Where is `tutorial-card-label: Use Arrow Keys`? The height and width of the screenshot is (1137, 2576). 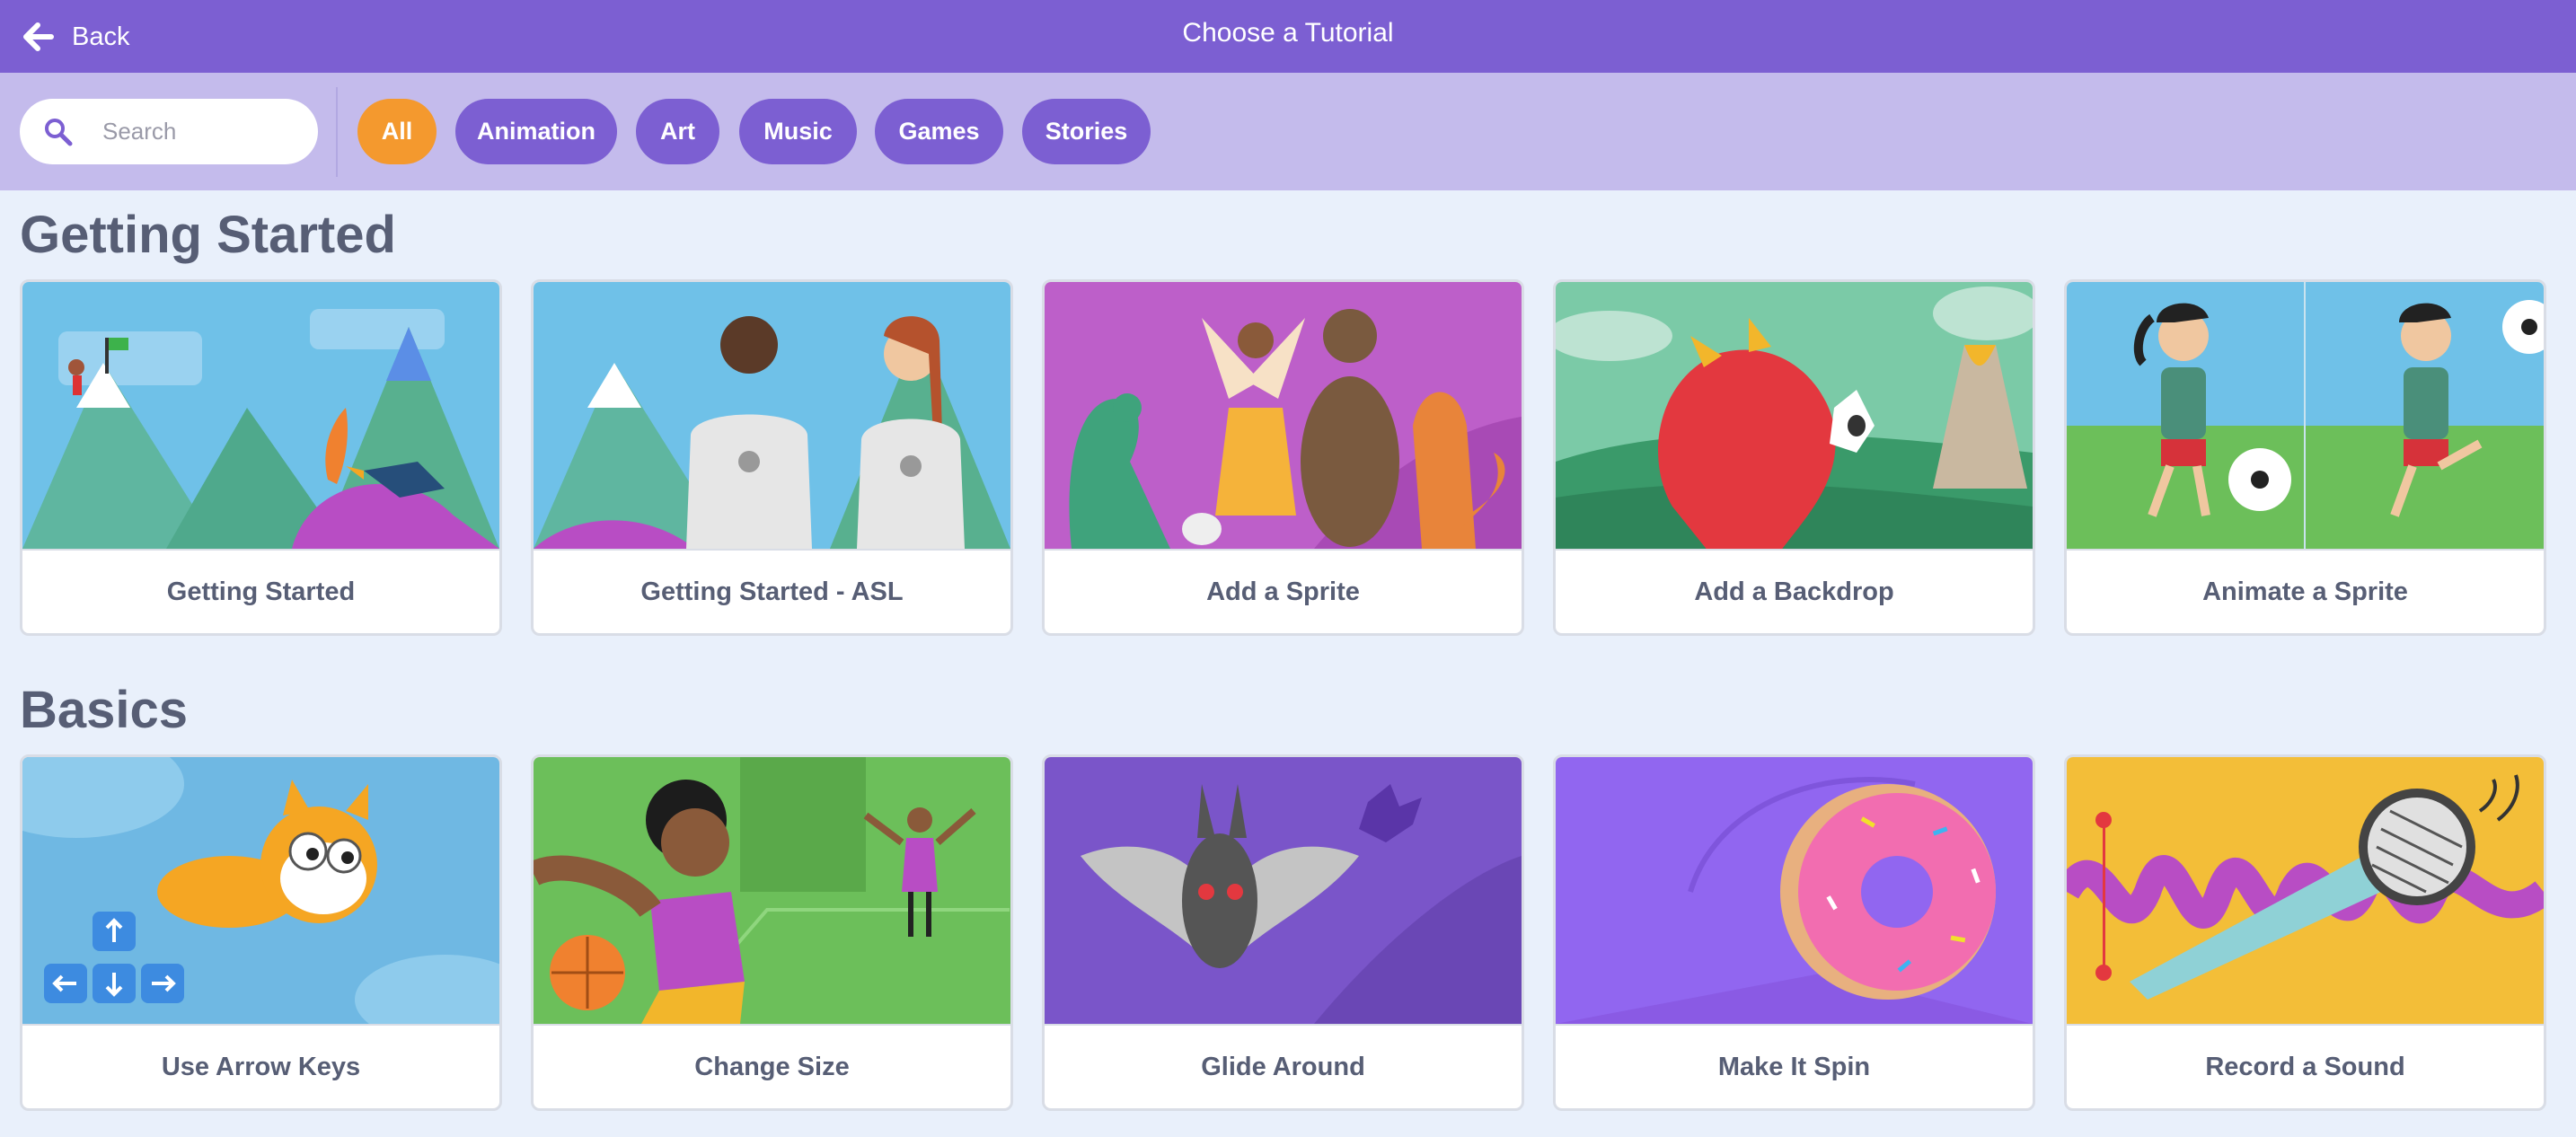 tutorial-card-label: Use Arrow Keys is located at coordinates (260, 1066).